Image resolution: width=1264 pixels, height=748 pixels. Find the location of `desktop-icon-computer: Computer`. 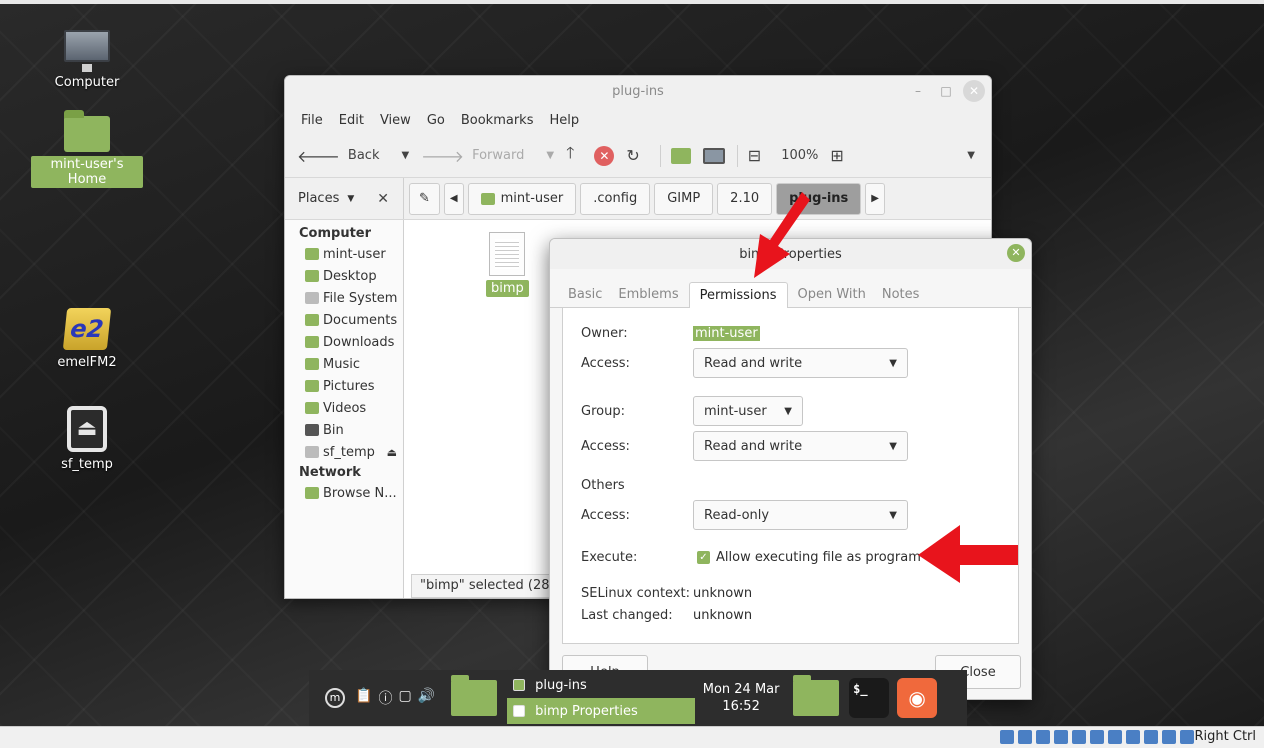

desktop-icon-computer: Computer is located at coordinates (87, 60).